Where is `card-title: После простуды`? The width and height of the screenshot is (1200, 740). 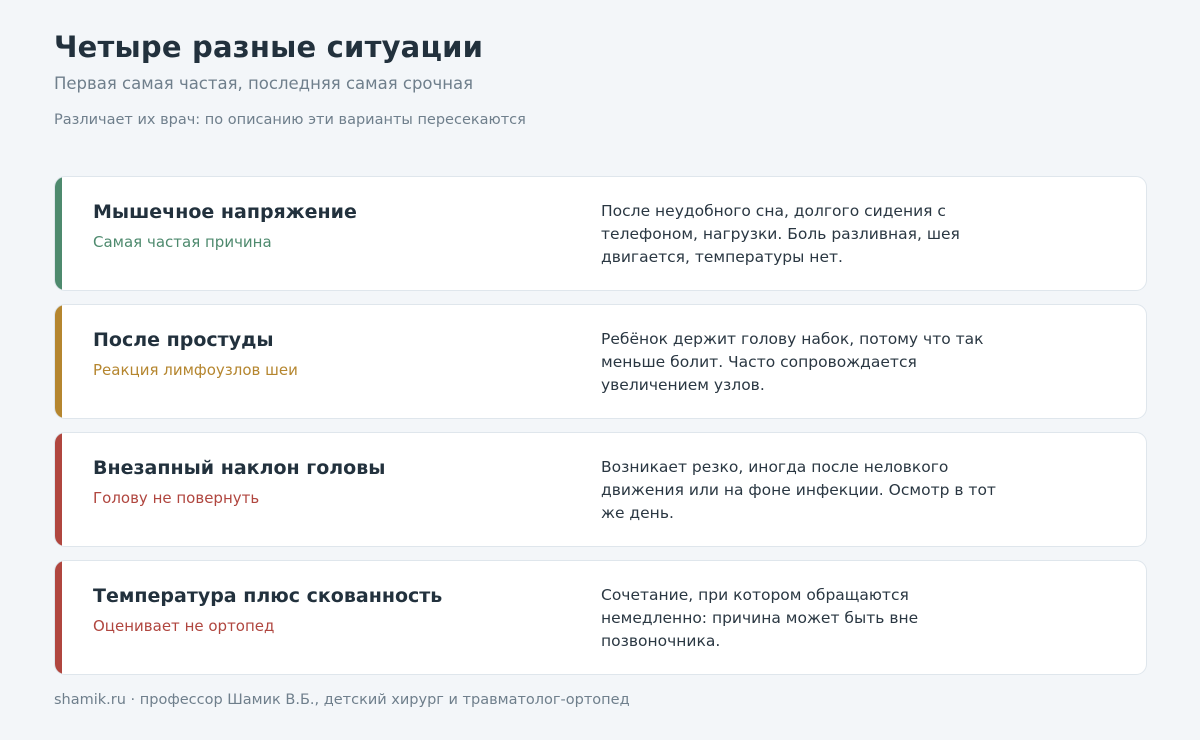 card-title: После простуды is located at coordinates (183, 340).